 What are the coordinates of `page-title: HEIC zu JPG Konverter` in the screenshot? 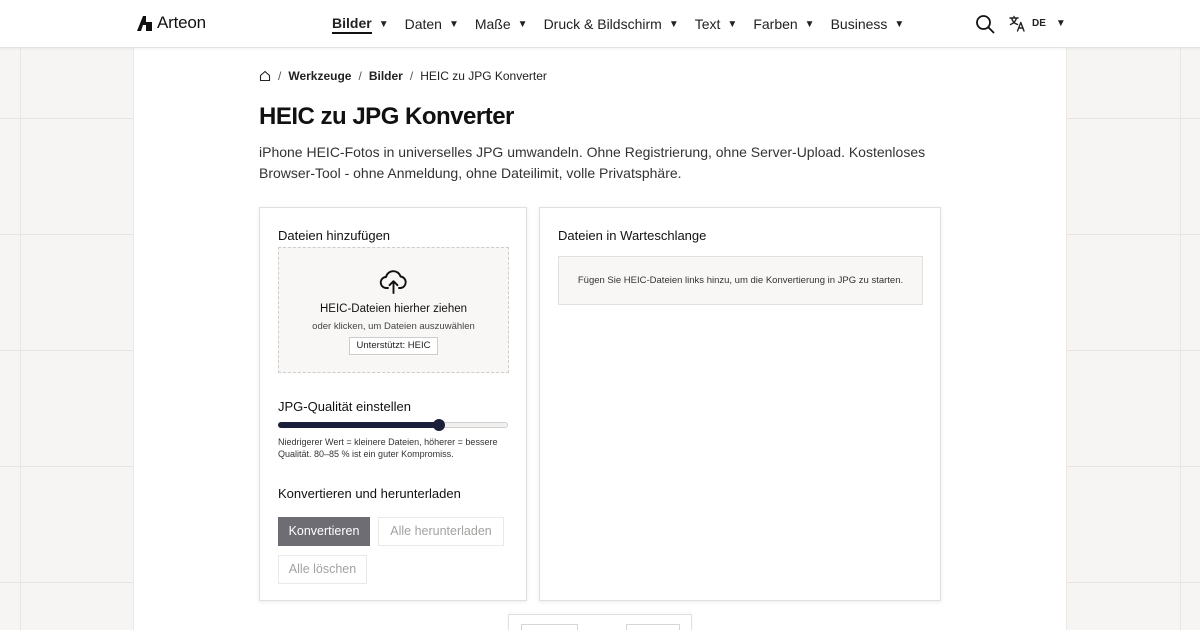 It's located at (386, 116).